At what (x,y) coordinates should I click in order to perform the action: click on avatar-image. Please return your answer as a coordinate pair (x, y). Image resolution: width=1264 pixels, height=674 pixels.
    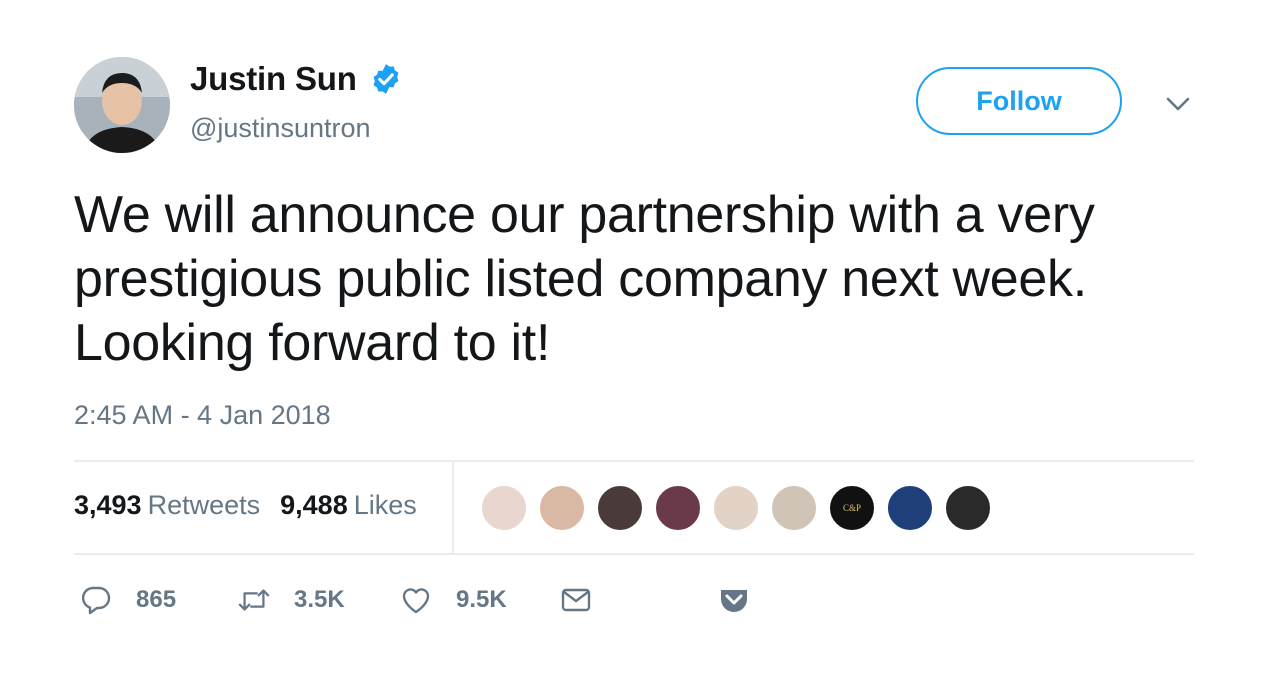
    Looking at the image, I should click on (122, 105).